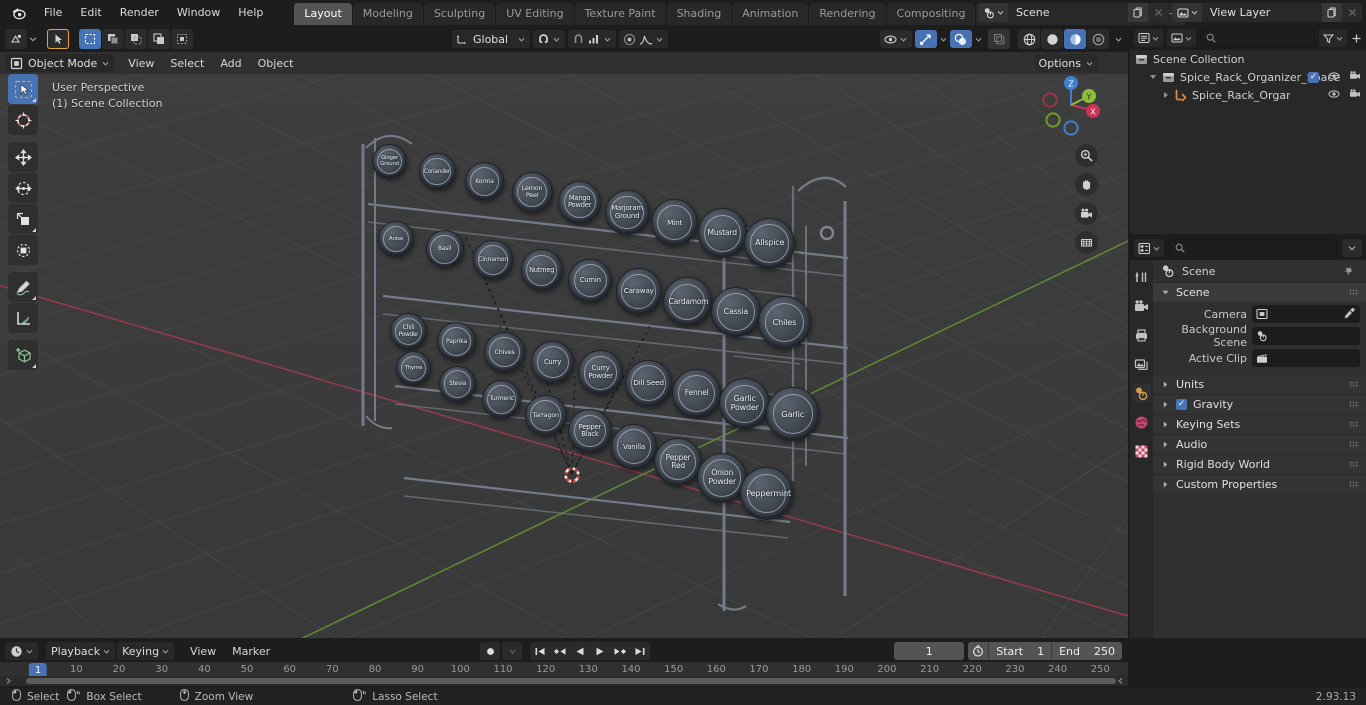  I want to click on remove-view-layer-button, so click(1352, 12).